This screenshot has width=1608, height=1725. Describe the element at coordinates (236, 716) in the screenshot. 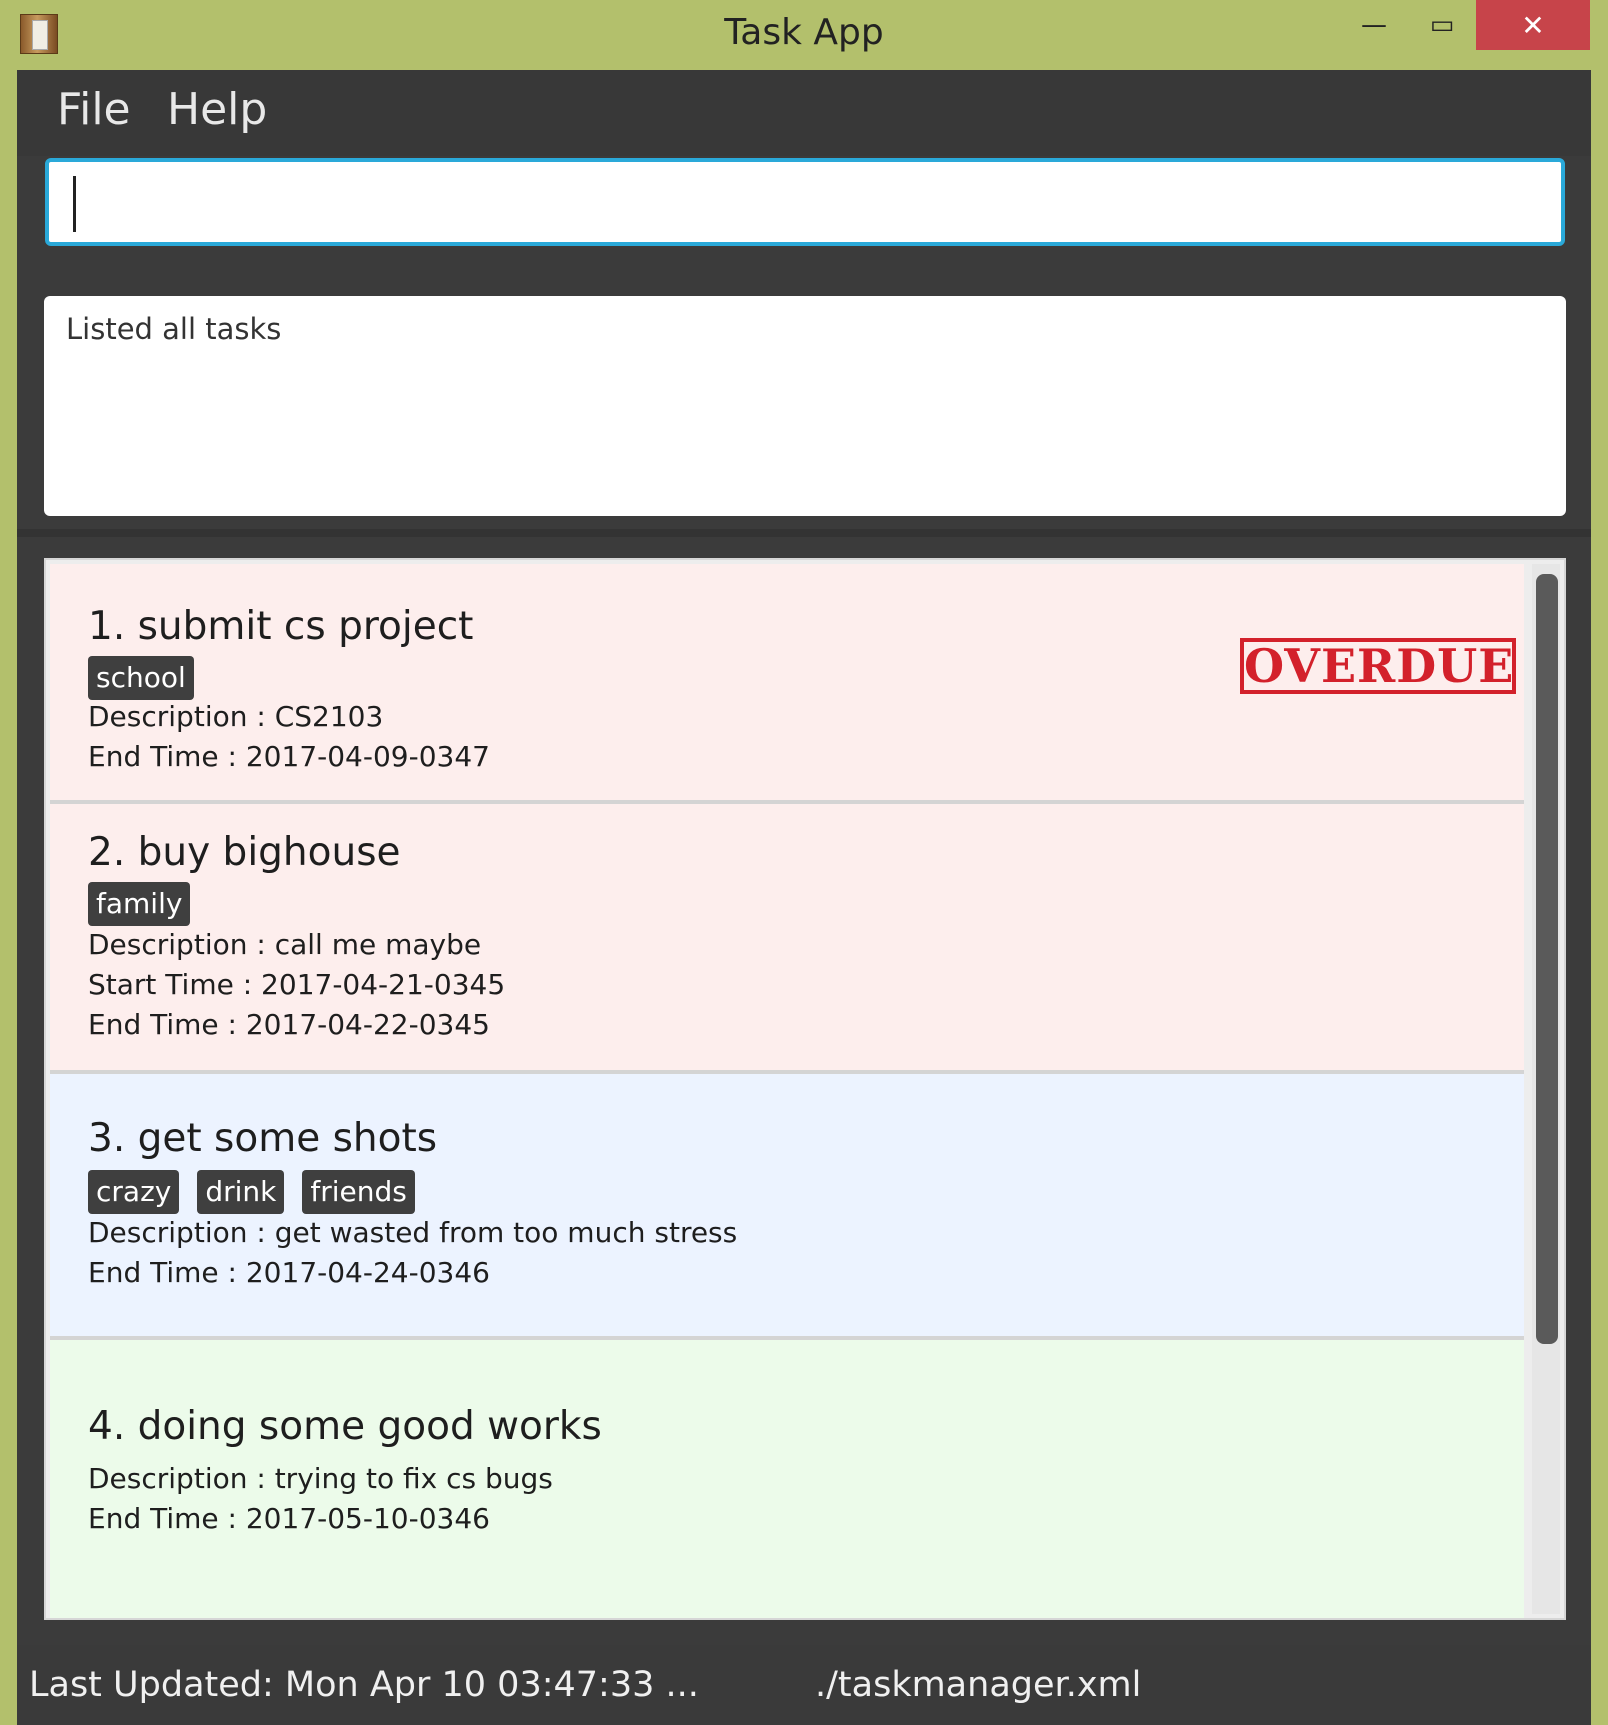

I see `task-description: Description : CS2103` at that location.